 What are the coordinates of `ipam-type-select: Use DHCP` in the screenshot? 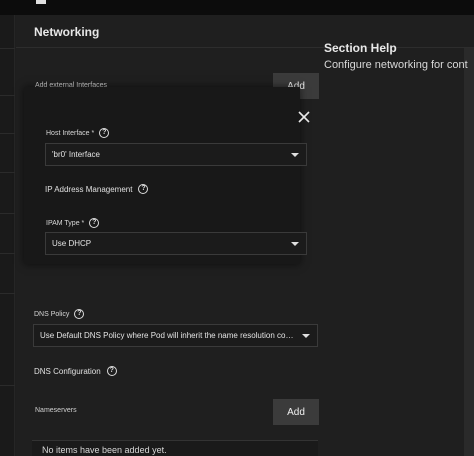 It's located at (176, 243).